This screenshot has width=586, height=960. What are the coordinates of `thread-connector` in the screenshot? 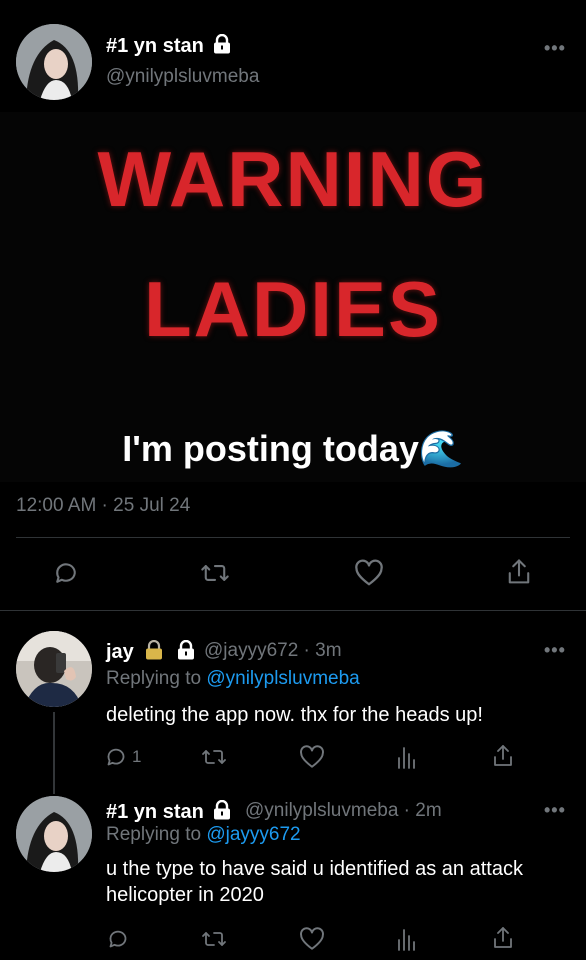 It's located at (54, 753).